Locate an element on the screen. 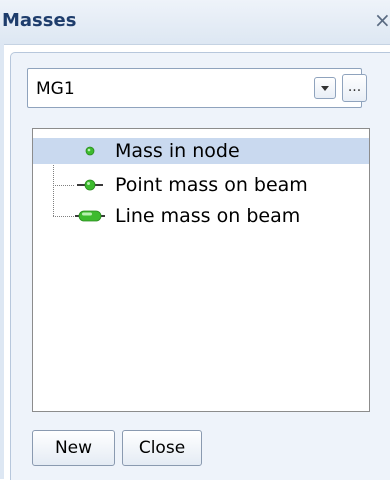 Image resolution: width=390 pixels, height=480 pixels. tree-item-line-mass-on-beam: Line mass on beam is located at coordinates (201, 216).